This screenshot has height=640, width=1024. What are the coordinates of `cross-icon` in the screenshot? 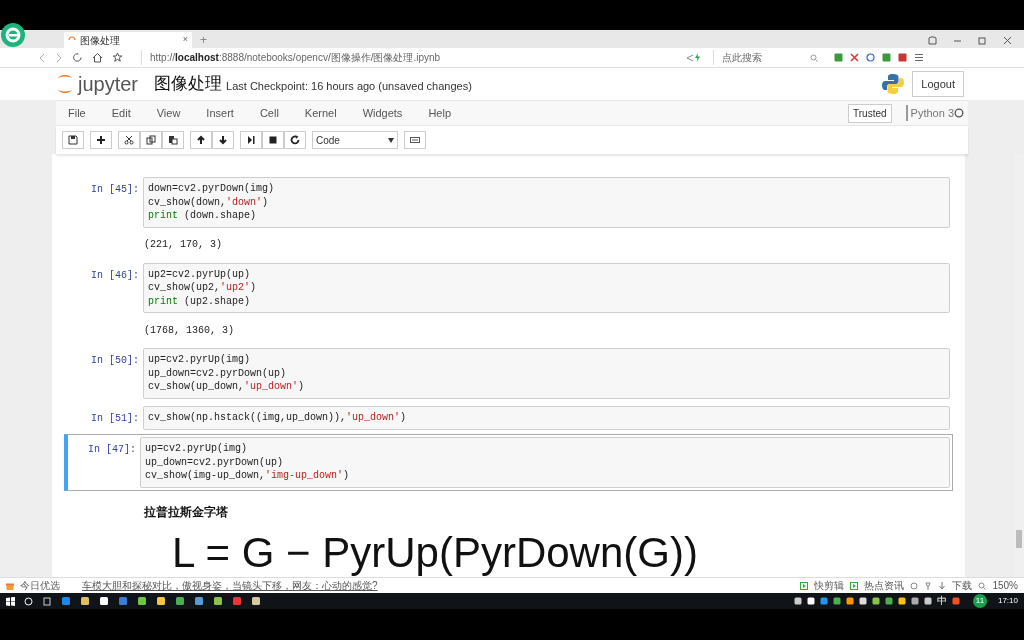 It's located at (854, 57).